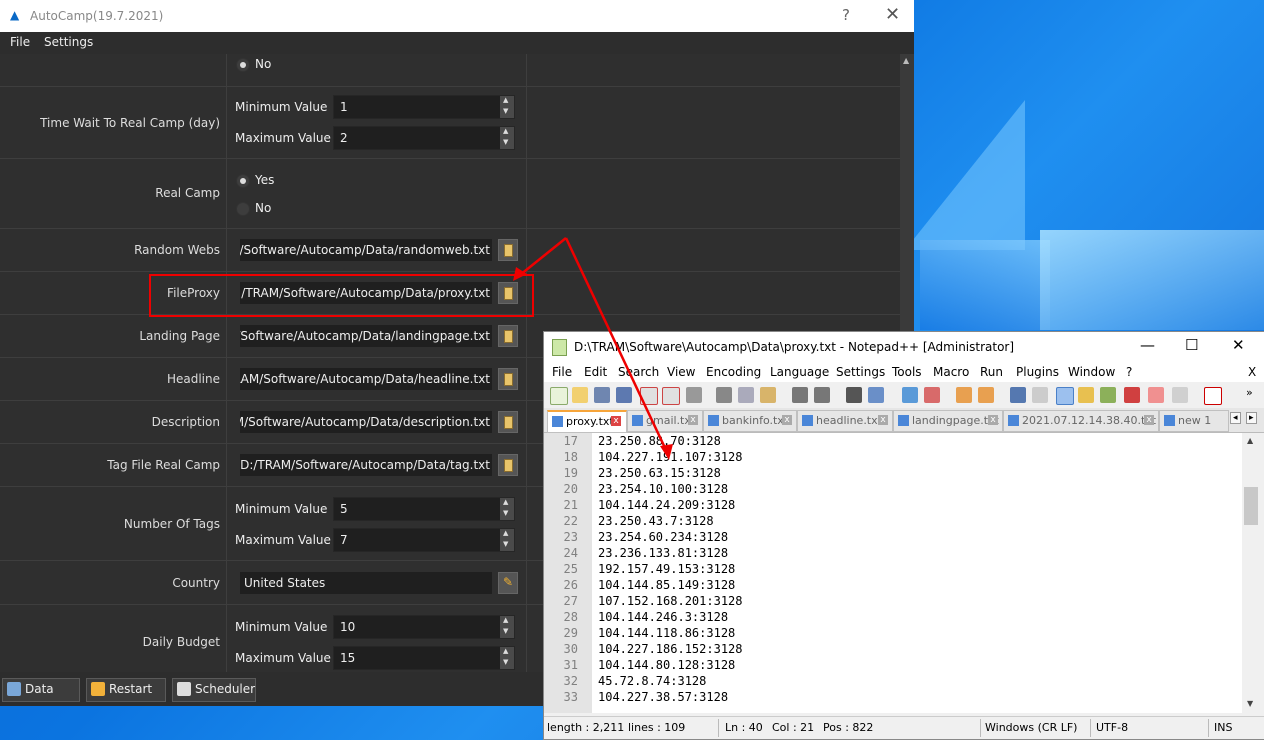 The height and width of the screenshot is (740, 1264). What do you see at coordinates (894, 698) in the screenshot?
I see `editor-line: 33 104.227.38.57:3128` at bounding box center [894, 698].